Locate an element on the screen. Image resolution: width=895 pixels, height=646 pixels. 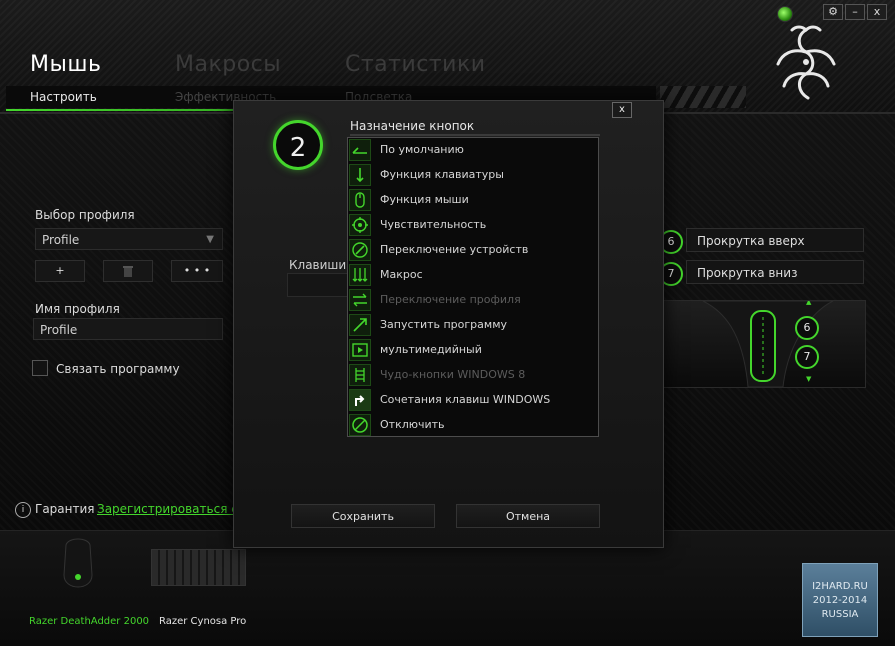
device-switch-icon is located at coordinates (360, 250).